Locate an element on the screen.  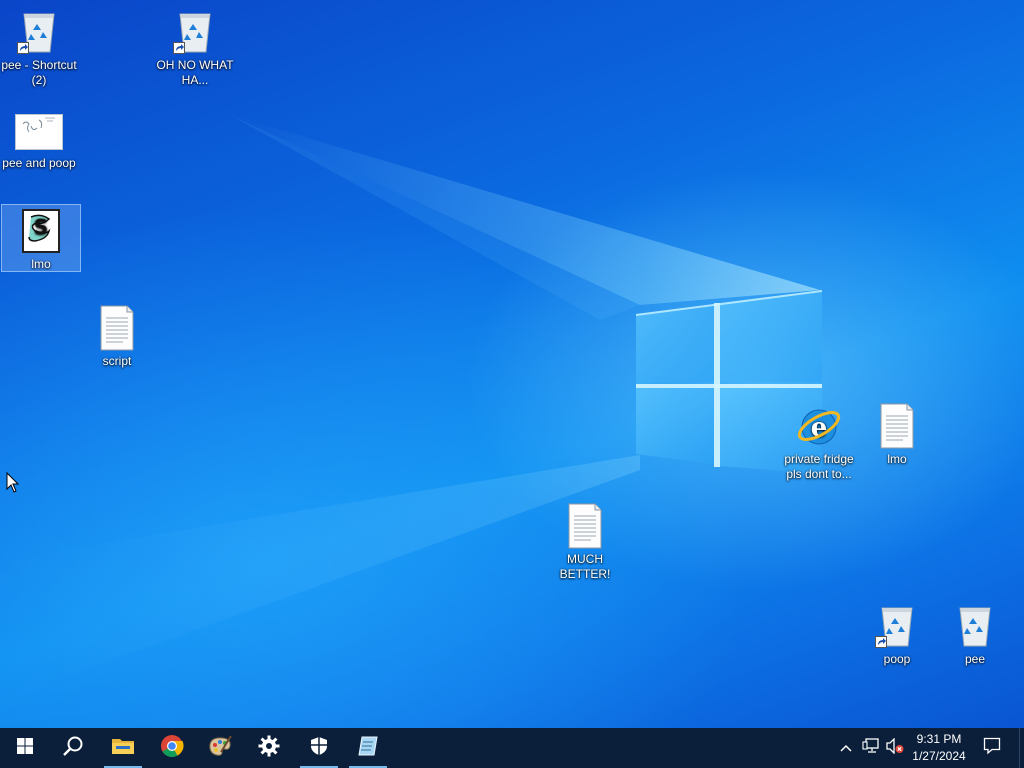
volume-button is located at coordinates (895, 748).